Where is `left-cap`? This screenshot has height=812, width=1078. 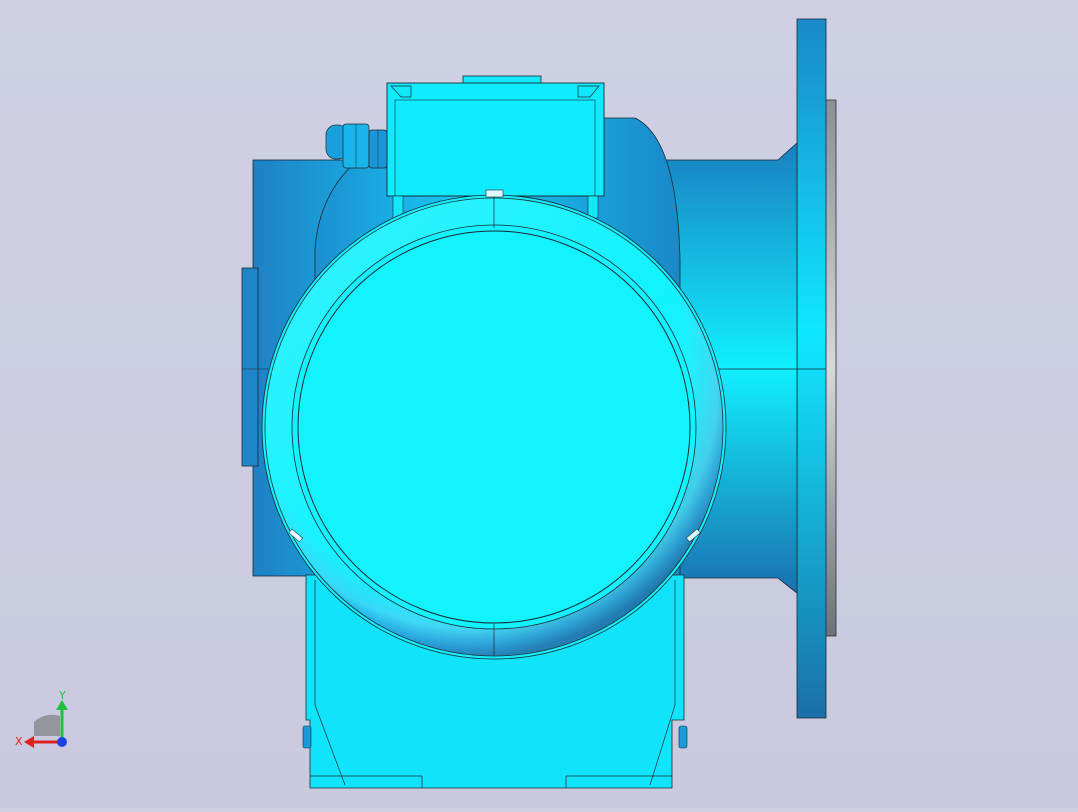
left-cap is located at coordinates (250, 367).